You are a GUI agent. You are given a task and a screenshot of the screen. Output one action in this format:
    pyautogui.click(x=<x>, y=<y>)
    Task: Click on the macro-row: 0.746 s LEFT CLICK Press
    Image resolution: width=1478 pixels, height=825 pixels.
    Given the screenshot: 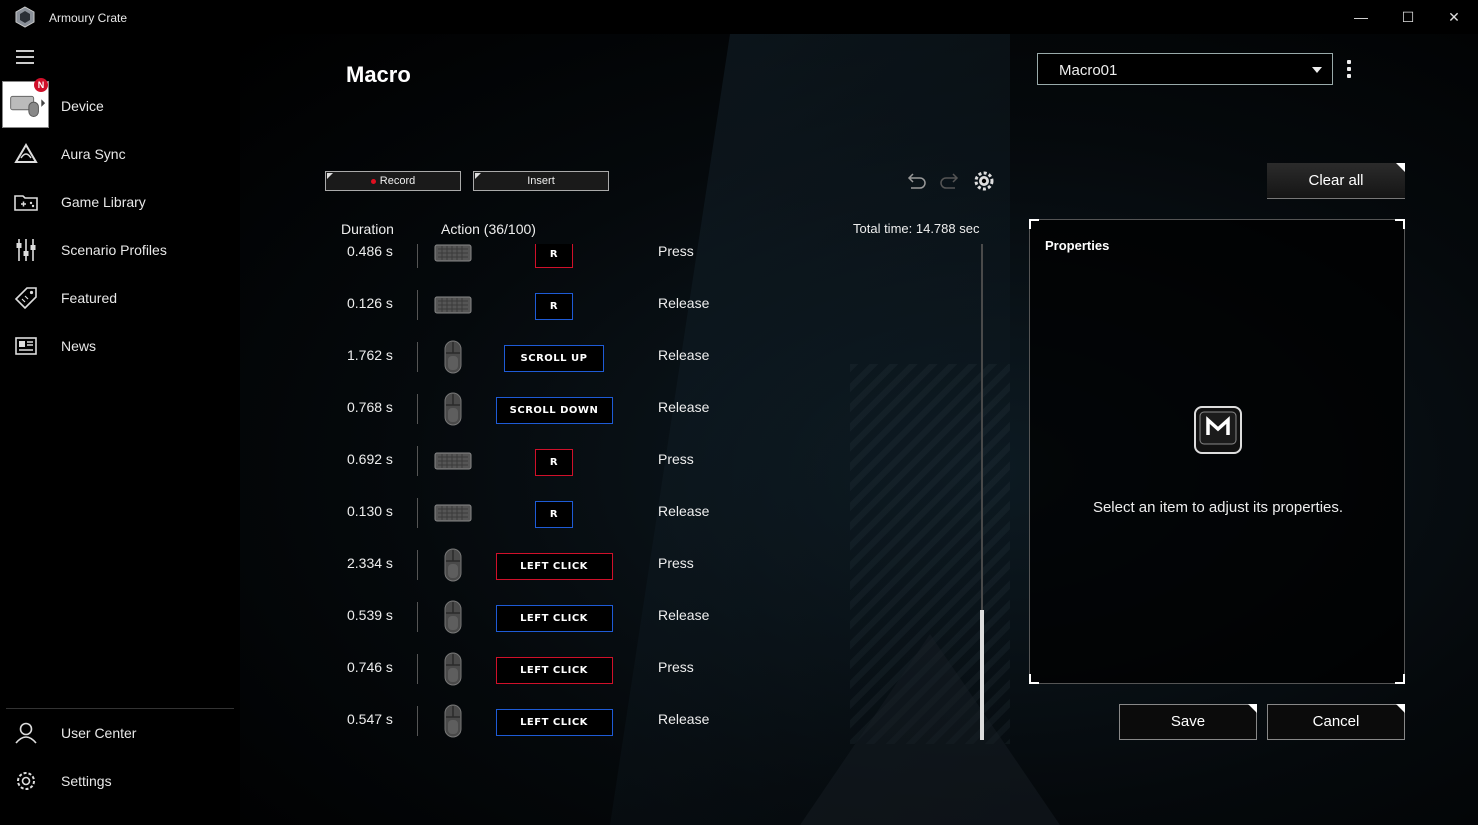 What is the action you would take?
    pyautogui.click(x=660, y=670)
    